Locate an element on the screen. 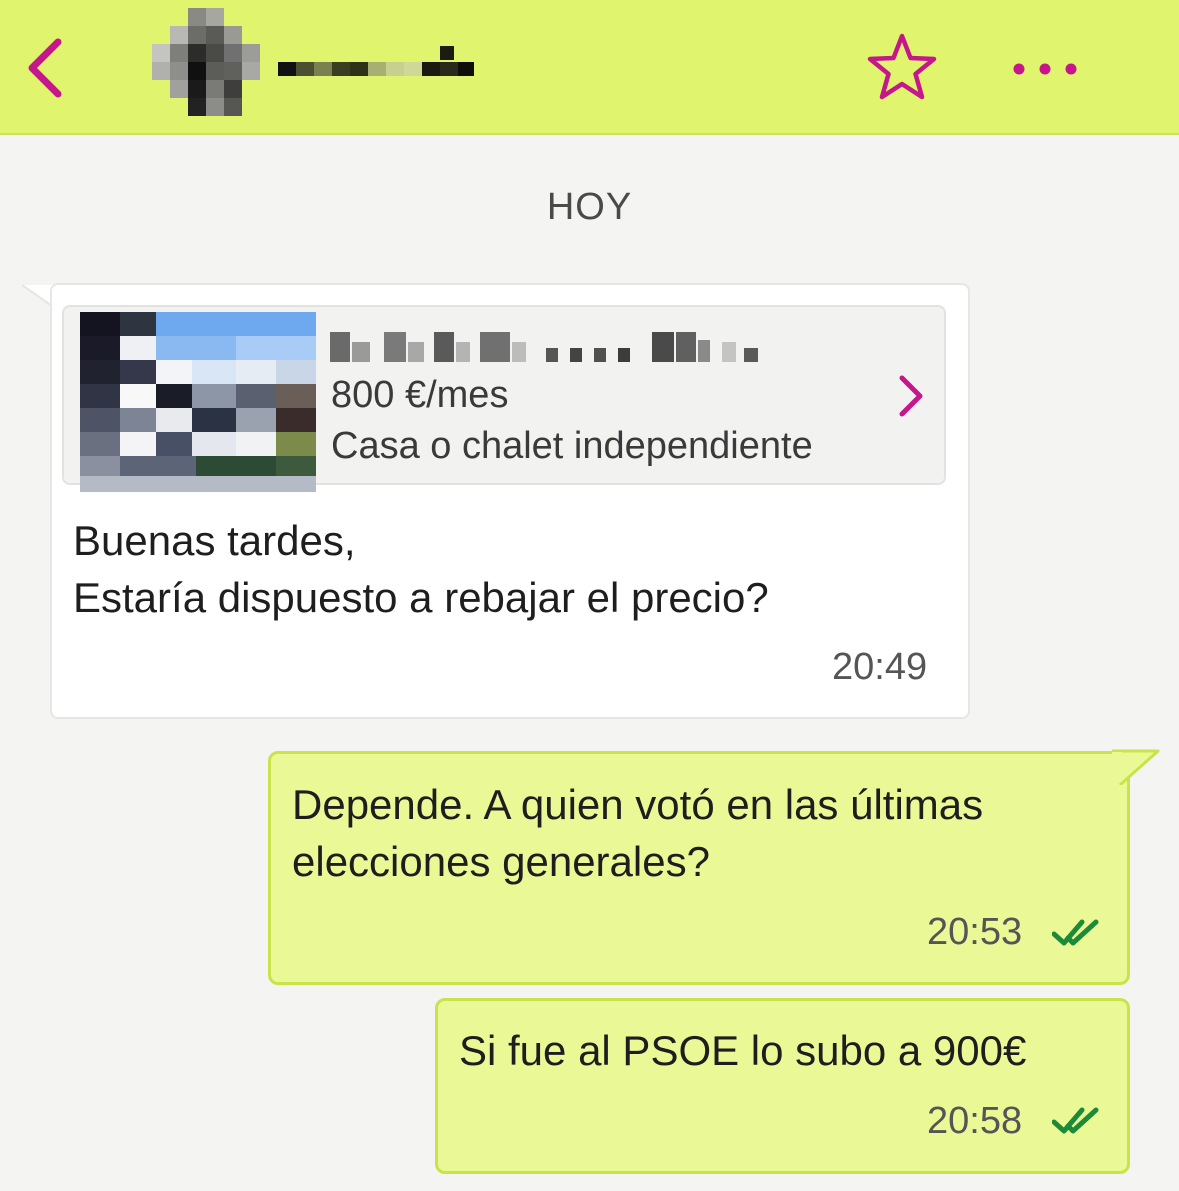  listing-title-redacted is located at coordinates (544, 347).